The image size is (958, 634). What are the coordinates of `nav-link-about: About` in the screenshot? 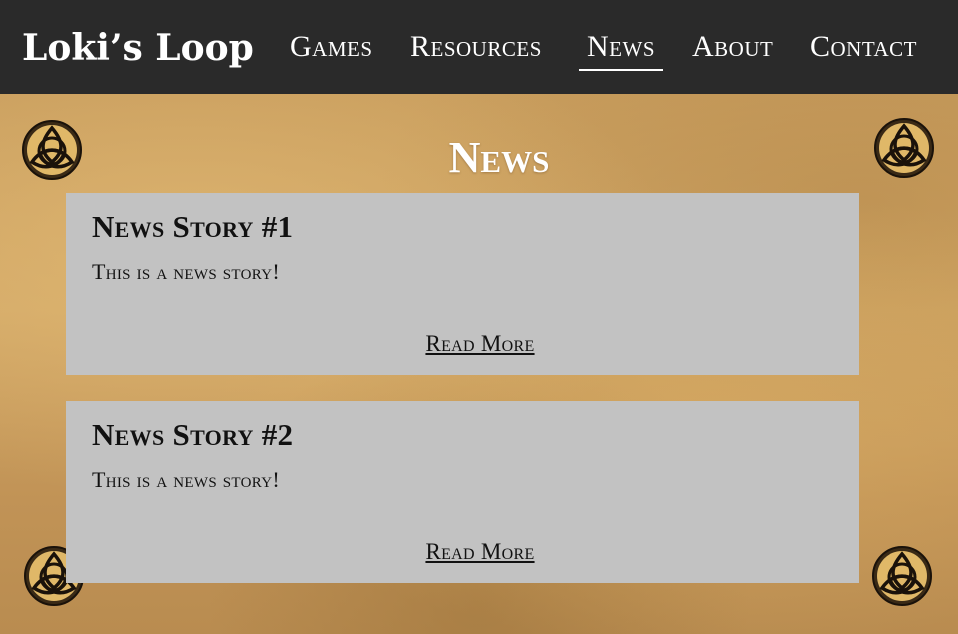 It's located at (732, 47).